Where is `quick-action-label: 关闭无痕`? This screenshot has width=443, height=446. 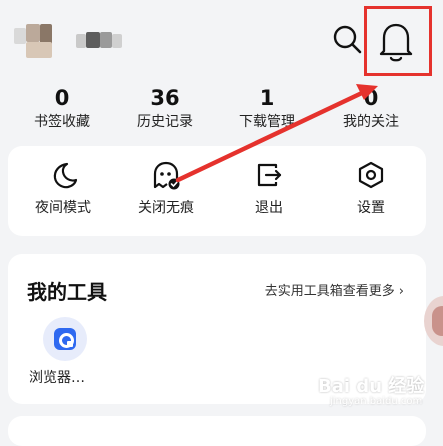 quick-action-label: 关闭无痕 is located at coordinates (166, 208).